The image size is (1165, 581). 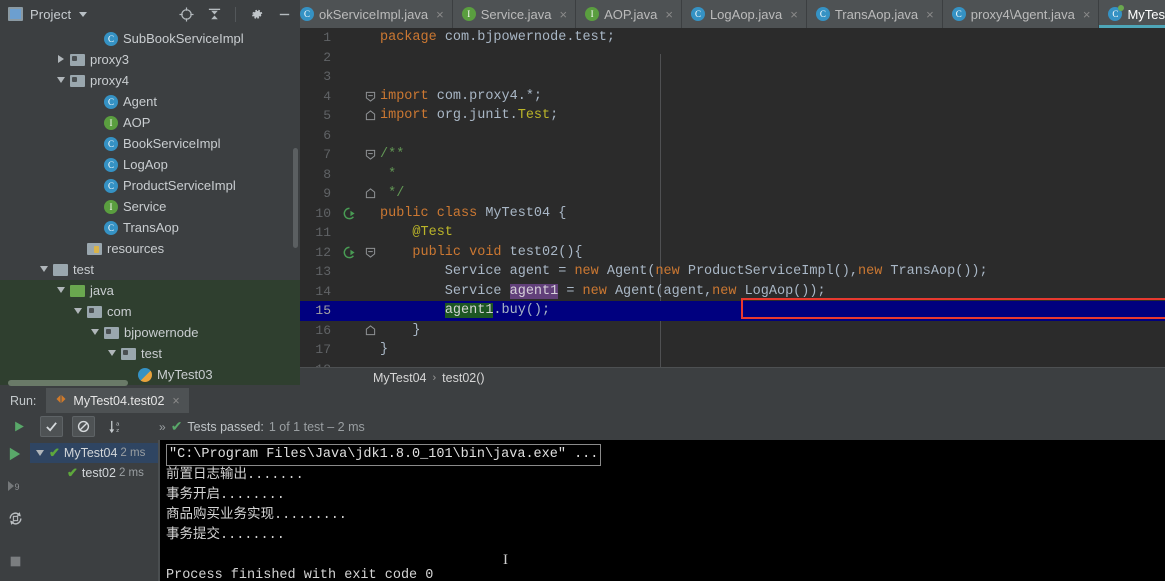 I want to click on code-text: *, so click(x=388, y=174).